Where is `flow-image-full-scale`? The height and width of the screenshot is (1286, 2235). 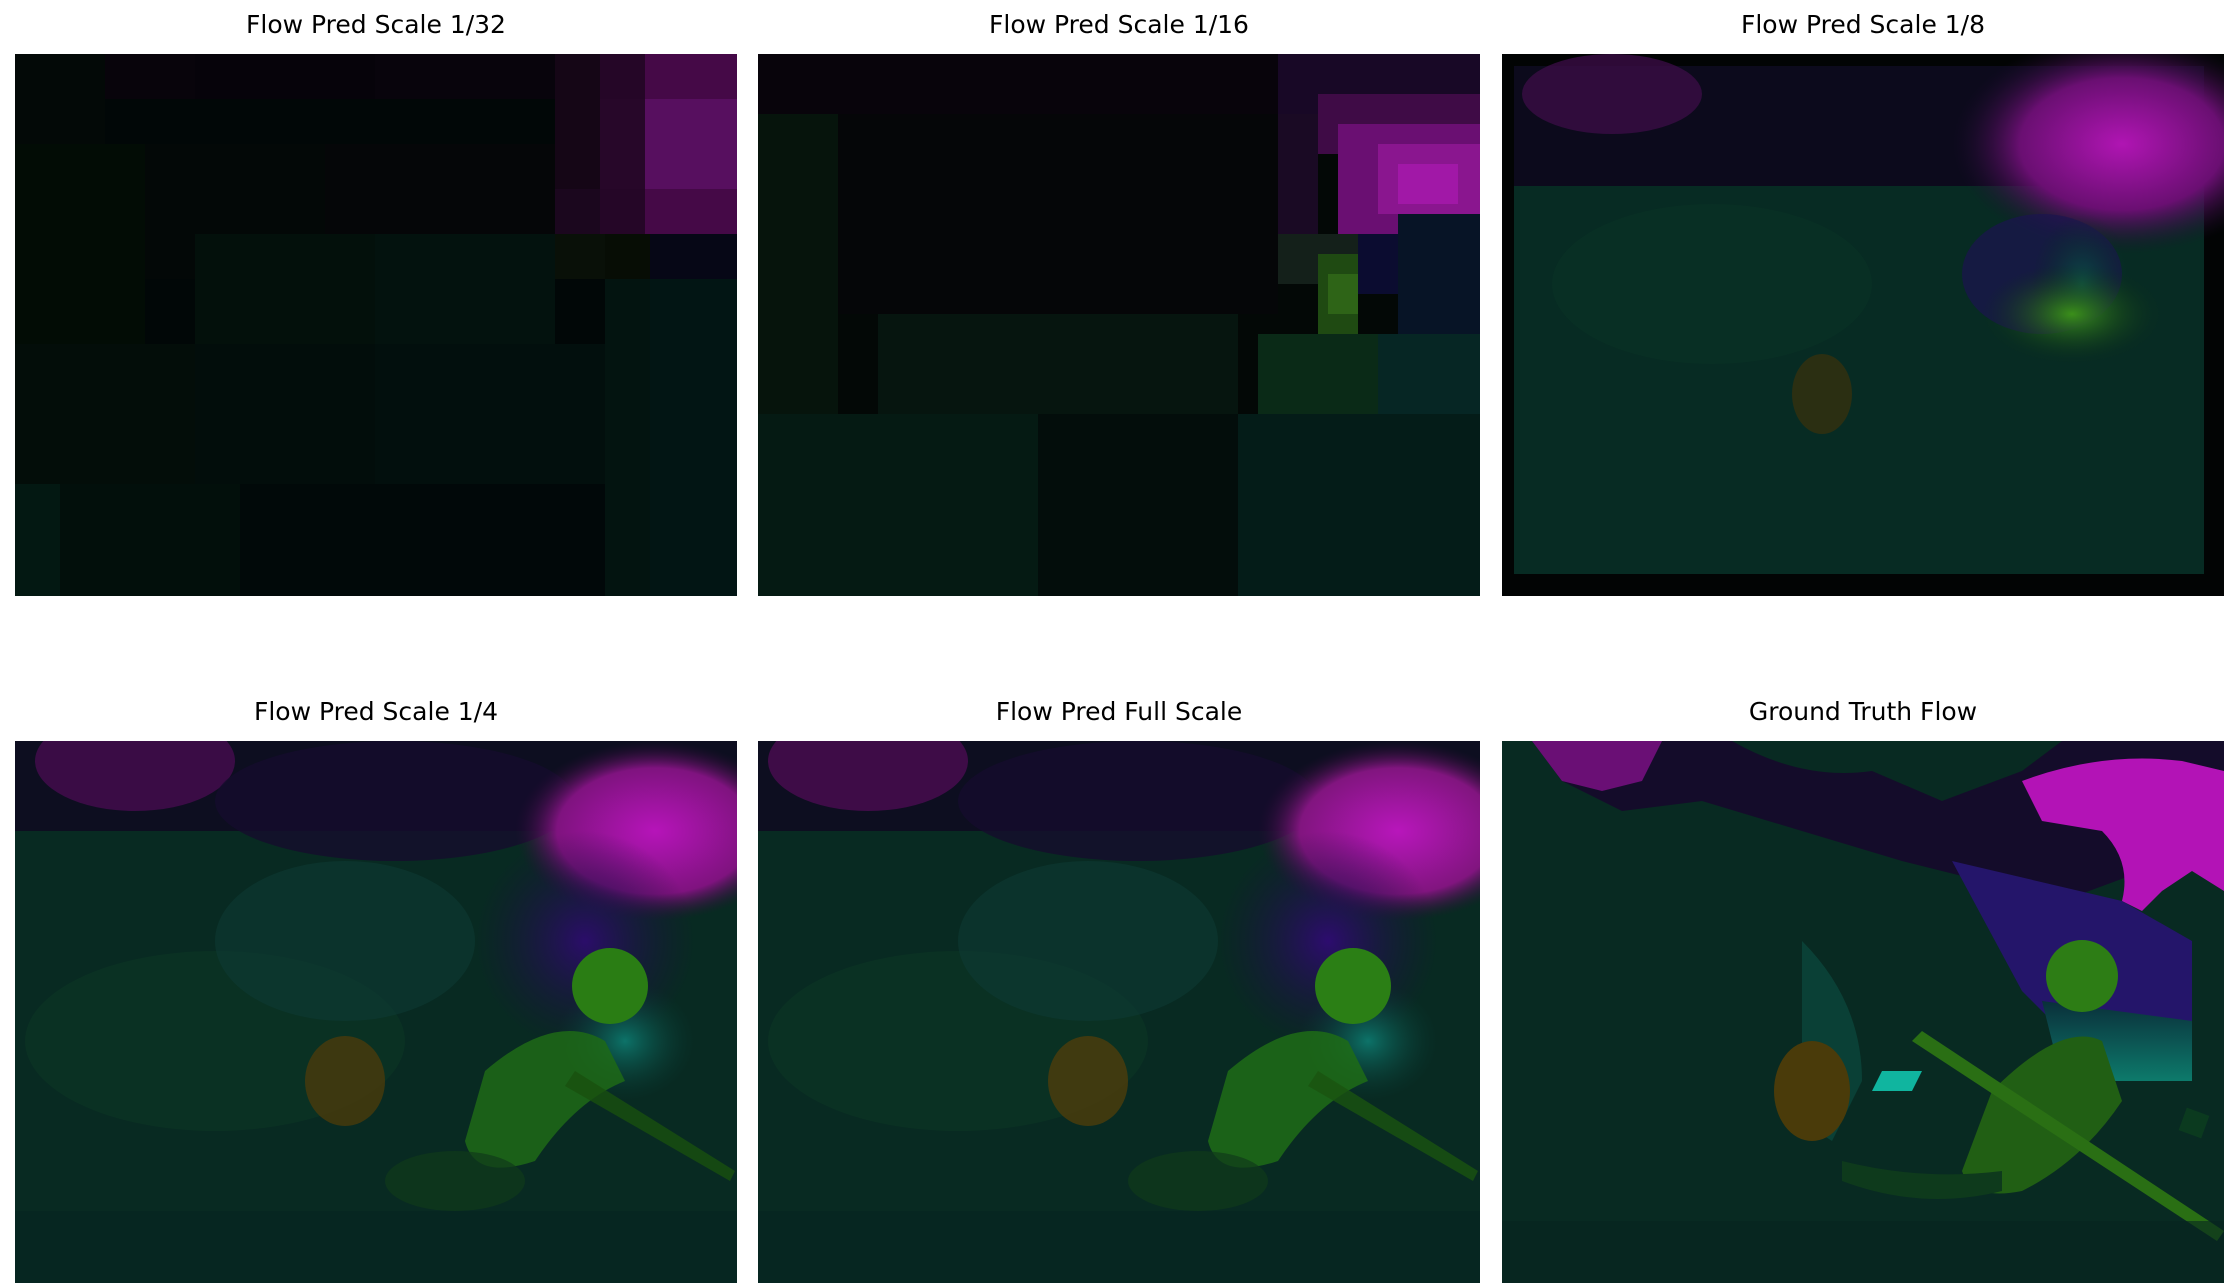
flow-image-full-scale is located at coordinates (1119, 1012).